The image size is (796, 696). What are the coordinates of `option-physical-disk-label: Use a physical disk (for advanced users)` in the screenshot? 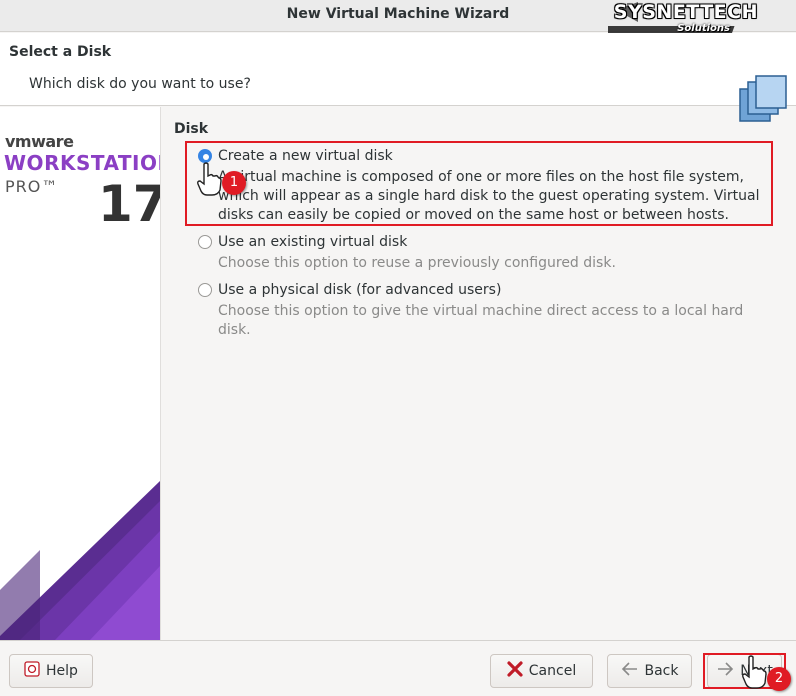 It's located at (359, 290).